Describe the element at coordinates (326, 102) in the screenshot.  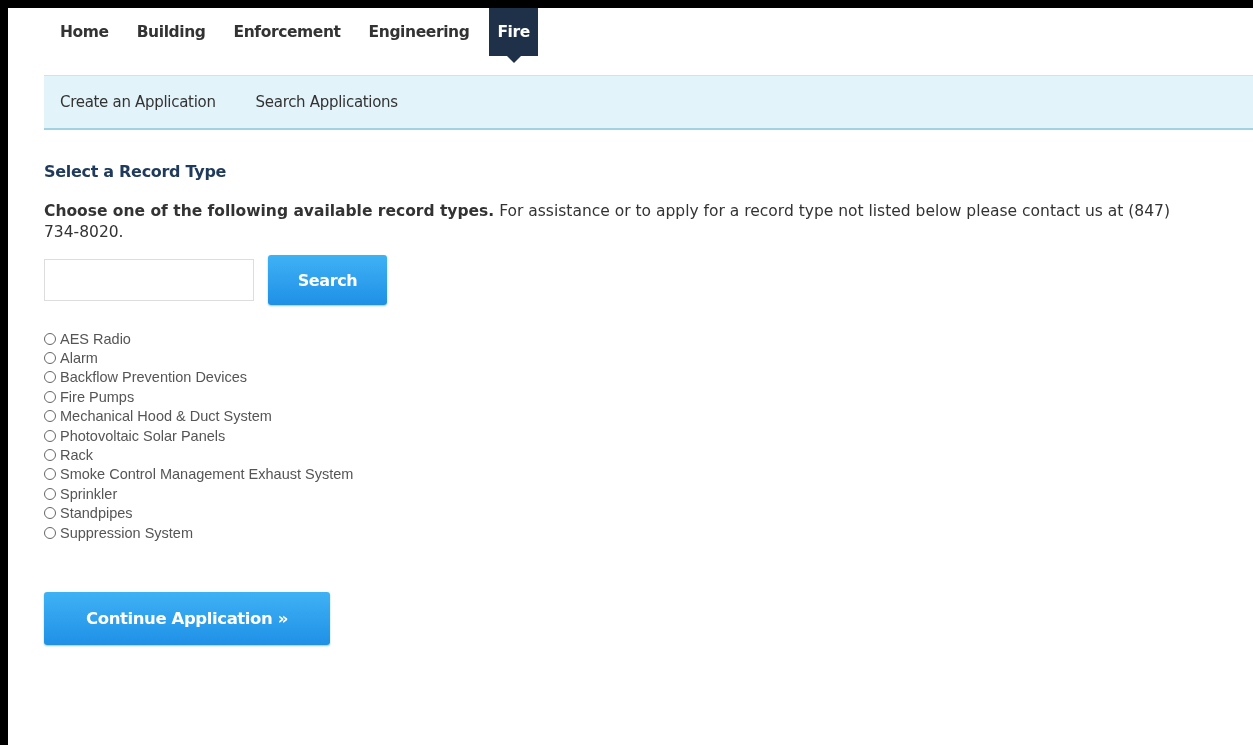
I see `subnav-link: Search Applications` at that location.